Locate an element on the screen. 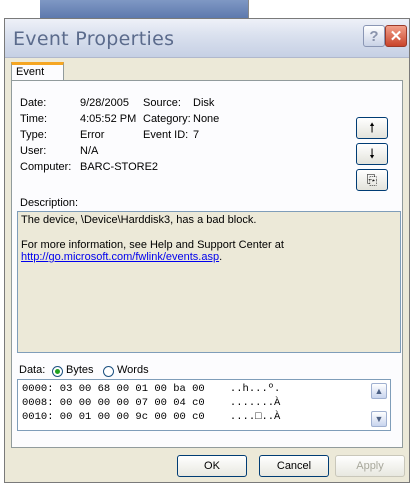 This screenshot has height=483, width=412. background-window-area is located at coordinates (330, 9).